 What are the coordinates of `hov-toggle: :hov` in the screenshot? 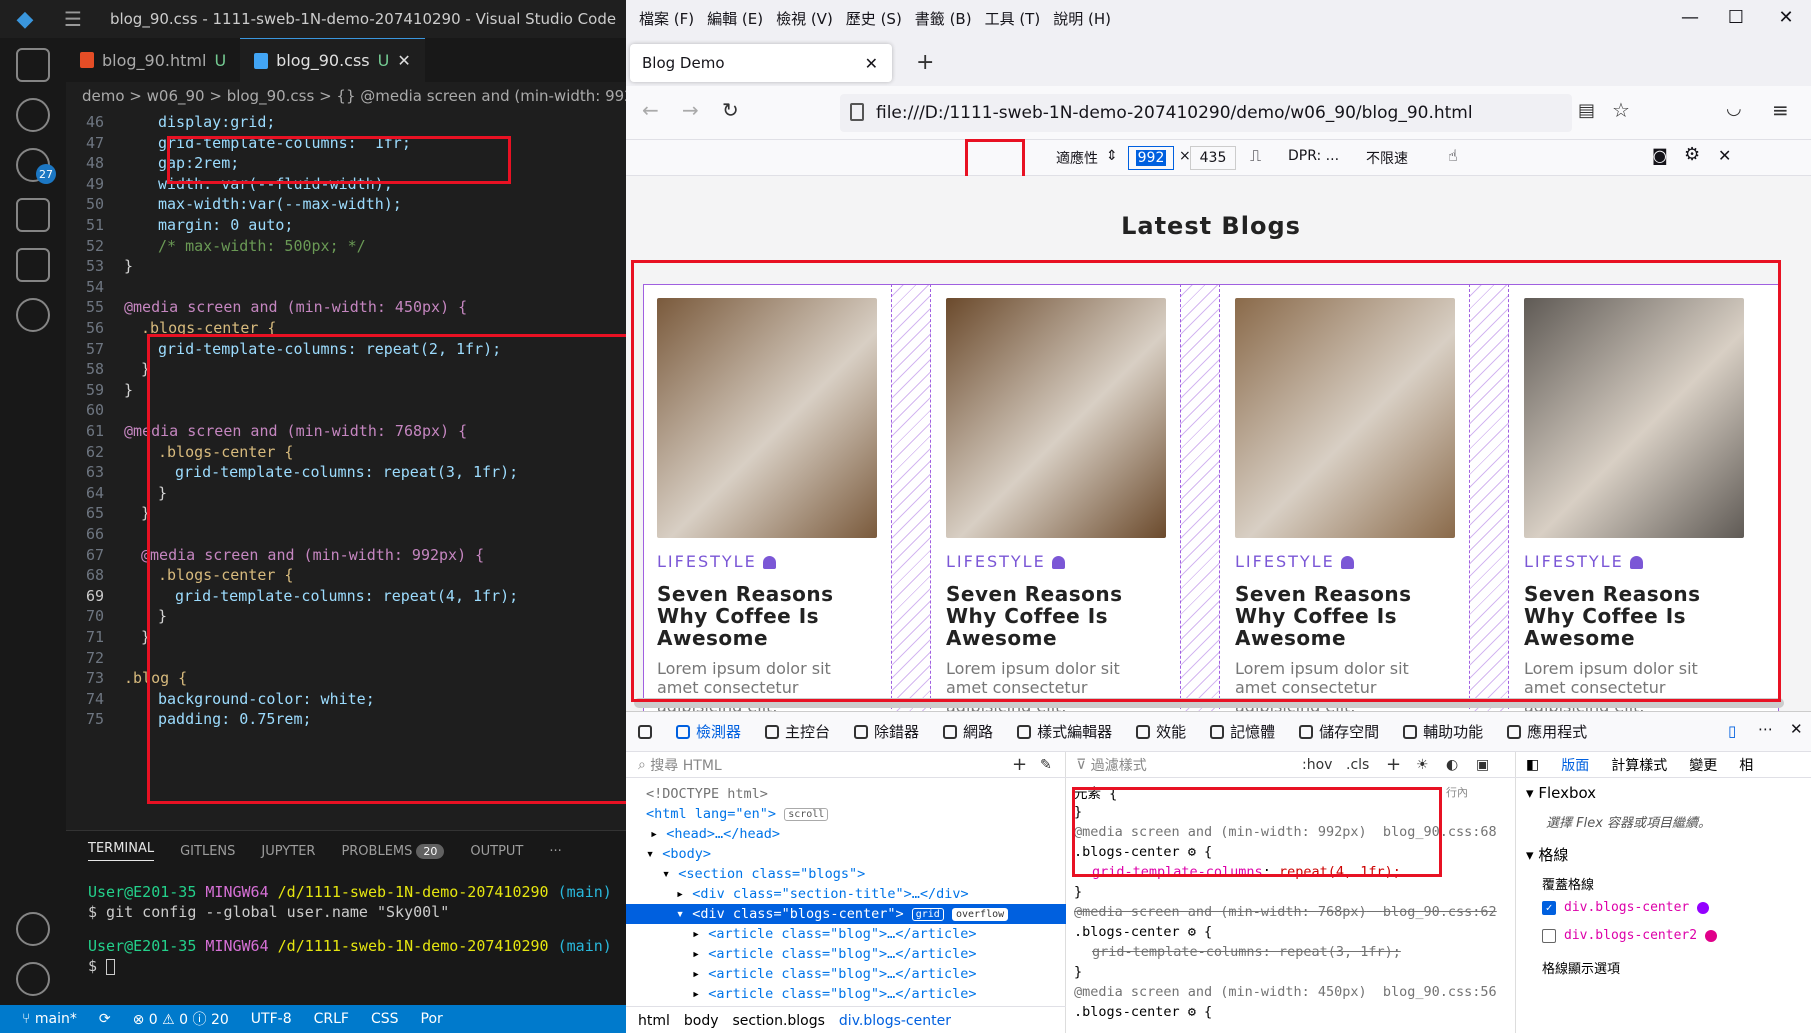 It's located at (1317, 765).